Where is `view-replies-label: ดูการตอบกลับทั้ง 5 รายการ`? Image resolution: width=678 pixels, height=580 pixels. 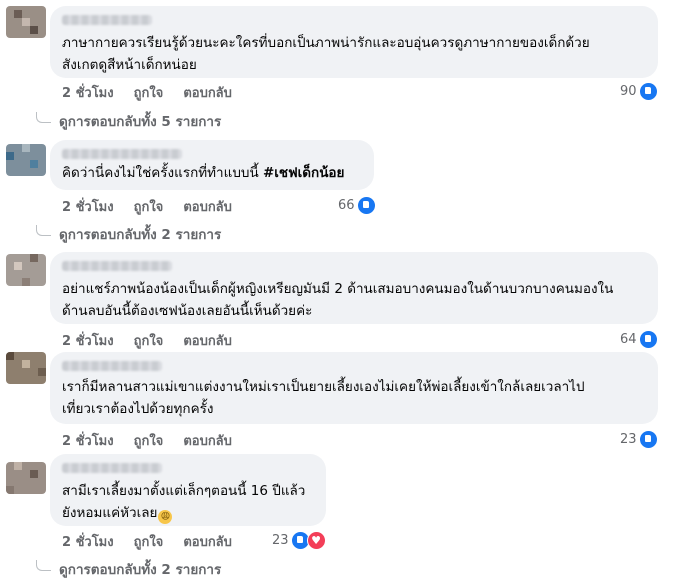 view-replies-label: ดูการตอบกลับทั้ง 5 รายการ is located at coordinates (140, 122).